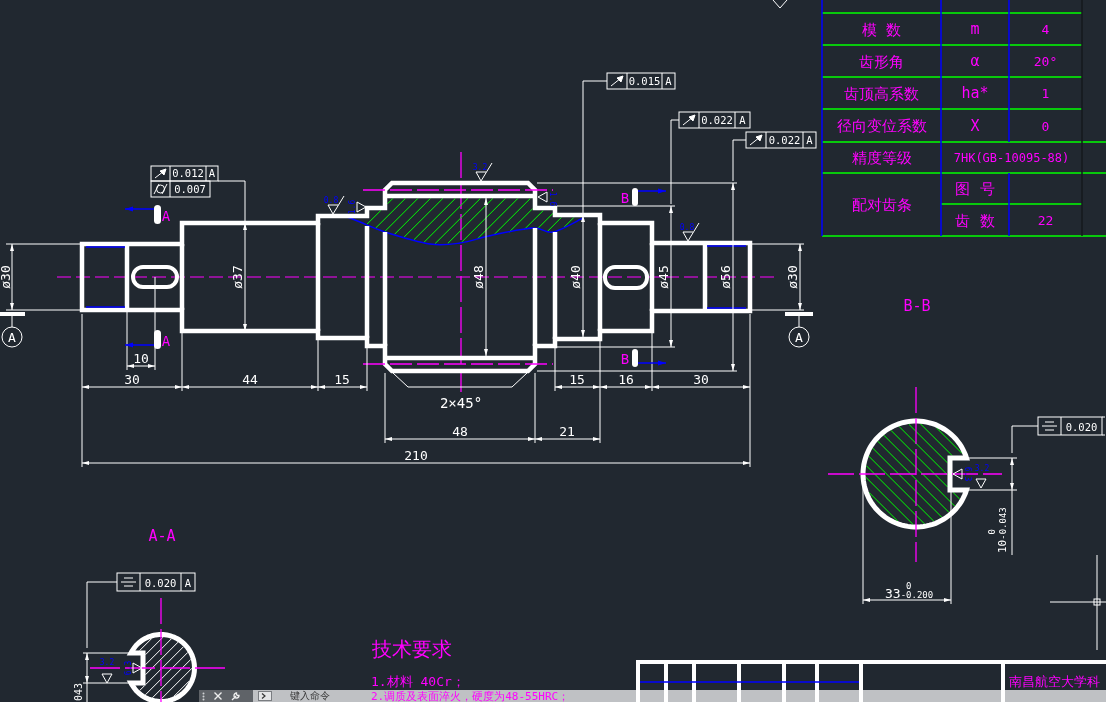 The image size is (1106, 702). Describe the element at coordinates (881, 205) in the screenshot. I see `table-cell: 配对齿条` at that location.